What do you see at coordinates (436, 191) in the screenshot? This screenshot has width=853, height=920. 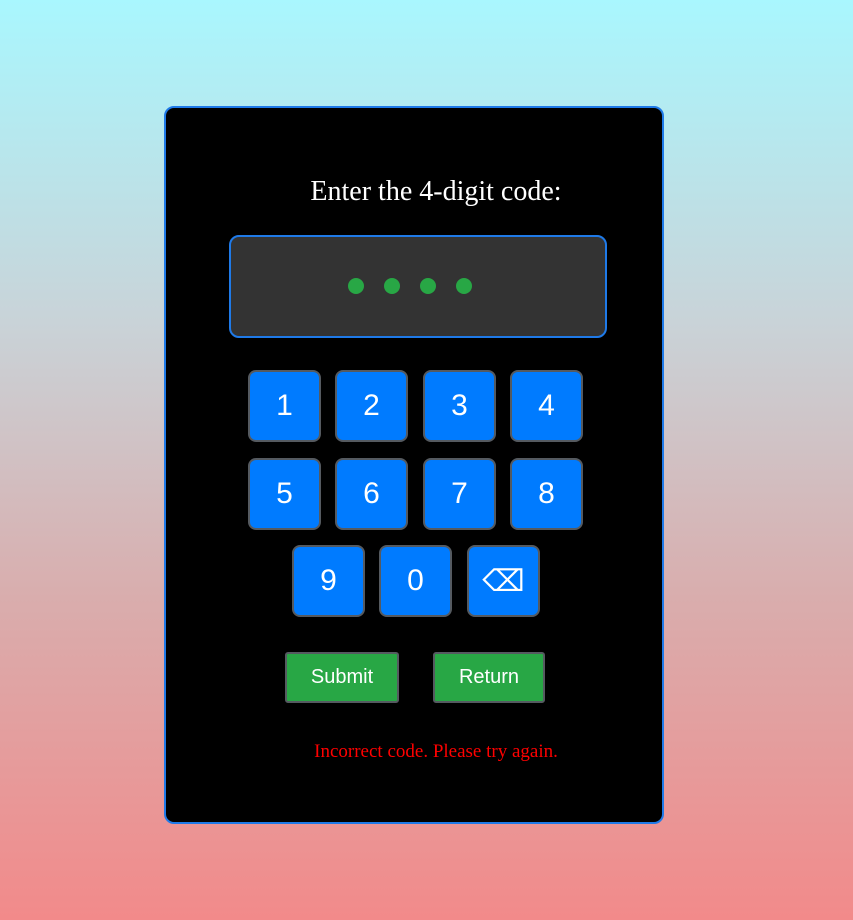 I see `code-prompt-title: Enter the 4-digit code:` at bounding box center [436, 191].